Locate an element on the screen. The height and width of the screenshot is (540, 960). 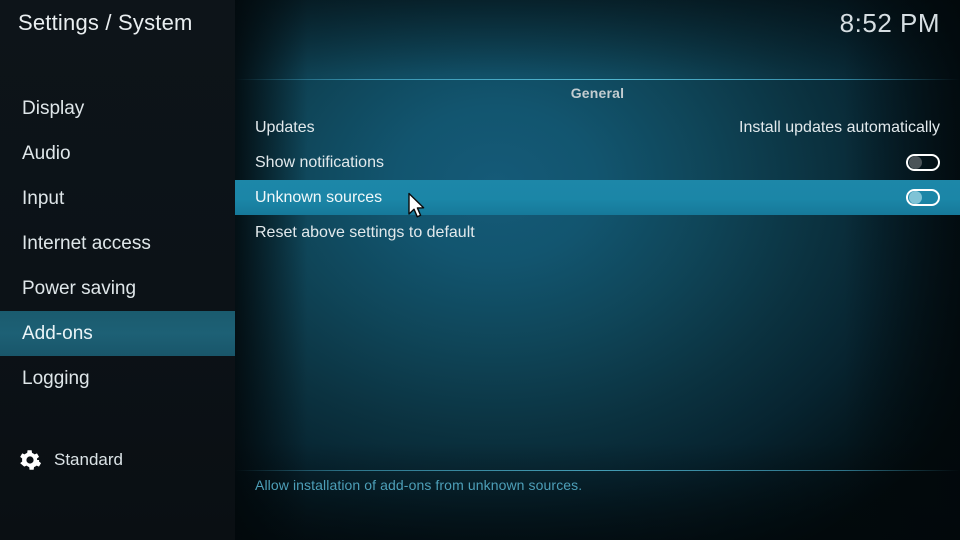
gear-icon is located at coordinates (30, 460).